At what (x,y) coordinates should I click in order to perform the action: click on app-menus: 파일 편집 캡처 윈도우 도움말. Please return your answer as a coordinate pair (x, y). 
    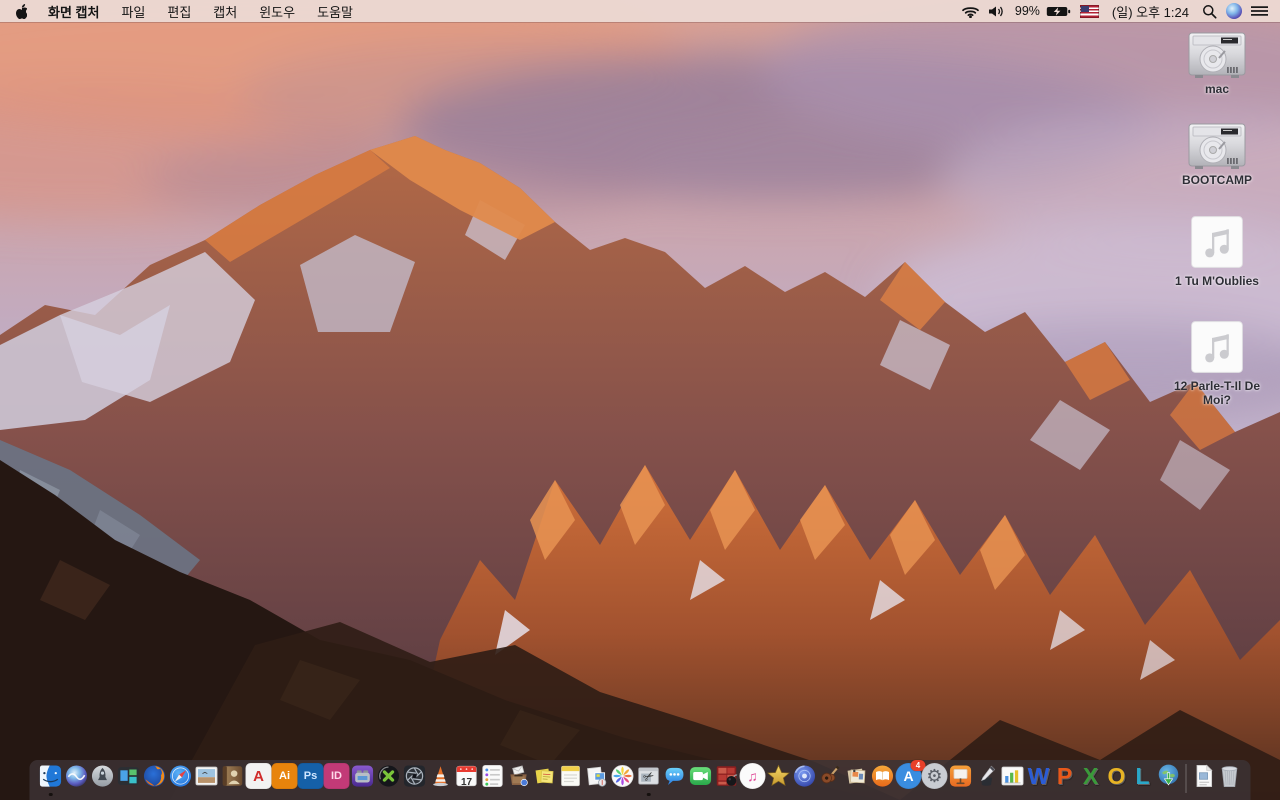
    Looking at the image, I should click on (237, 11).